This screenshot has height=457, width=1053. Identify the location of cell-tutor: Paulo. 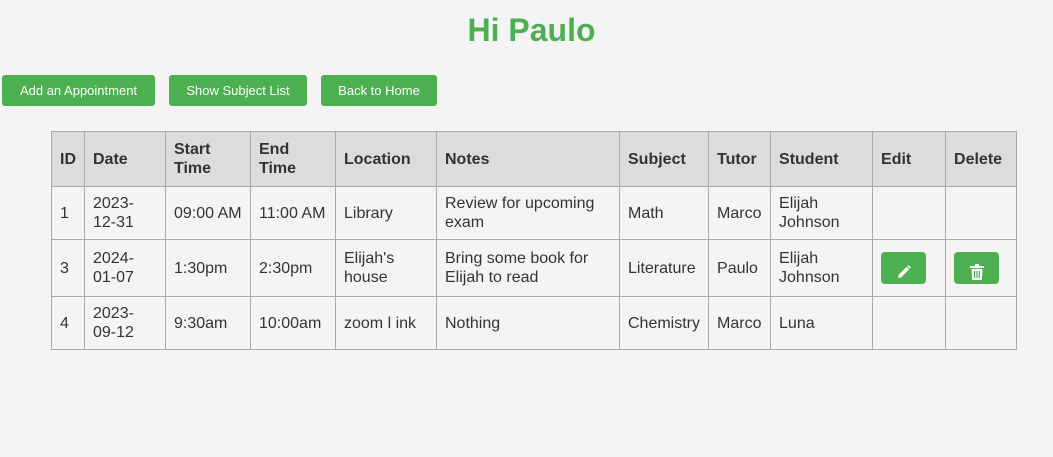
(740, 268).